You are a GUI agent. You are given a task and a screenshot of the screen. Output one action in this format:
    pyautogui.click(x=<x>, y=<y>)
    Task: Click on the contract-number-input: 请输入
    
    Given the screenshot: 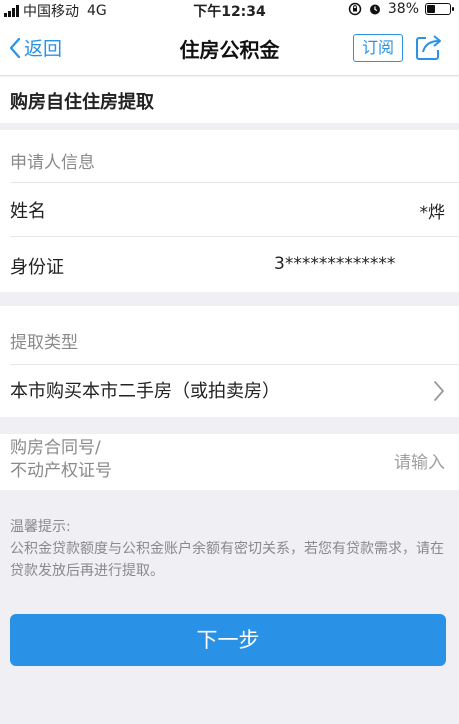 What is the action you would take?
    pyautogui.click(x=419, y=460)
    